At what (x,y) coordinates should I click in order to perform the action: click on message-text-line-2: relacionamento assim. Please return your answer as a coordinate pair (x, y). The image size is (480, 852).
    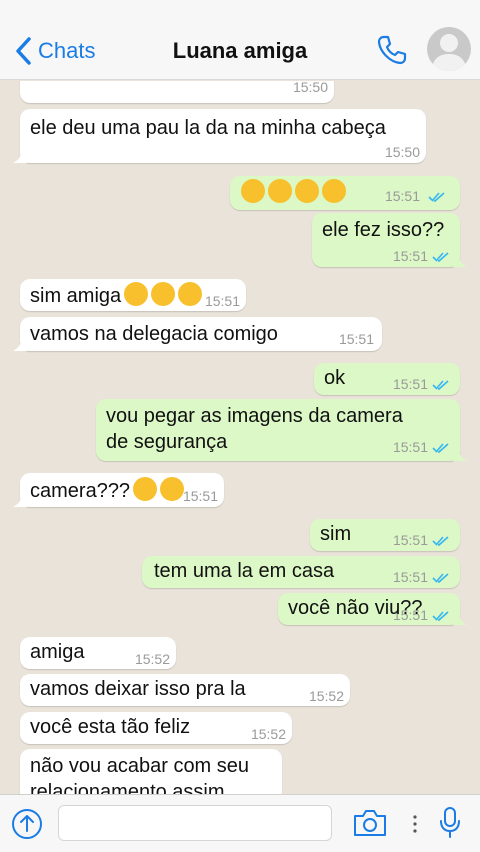
    Looking at the image, I should click on (127, 787).